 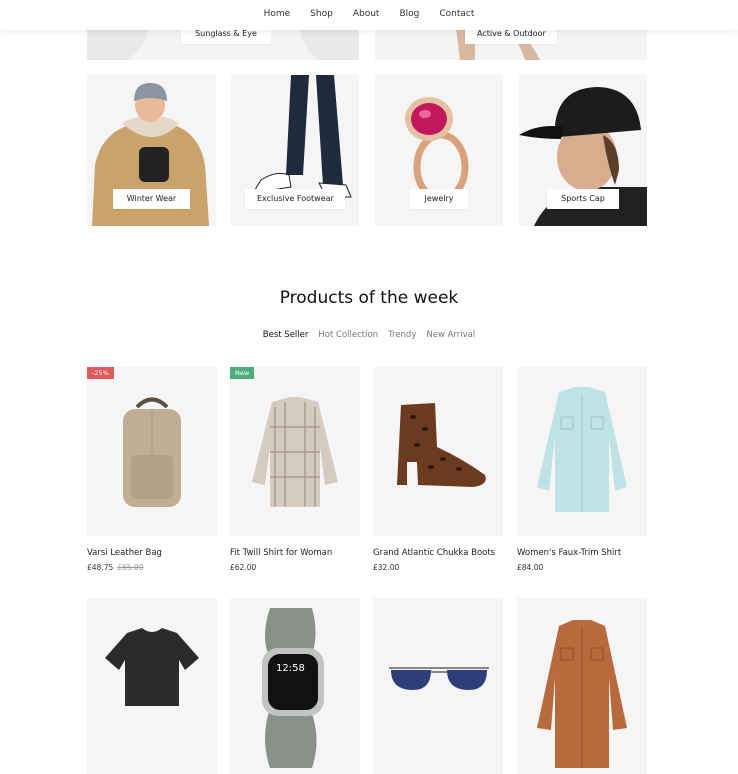 What do you see at coordinates (277, 15) in the screenshot?
I see `nav-home: Home` at bounding box center [277, 15].